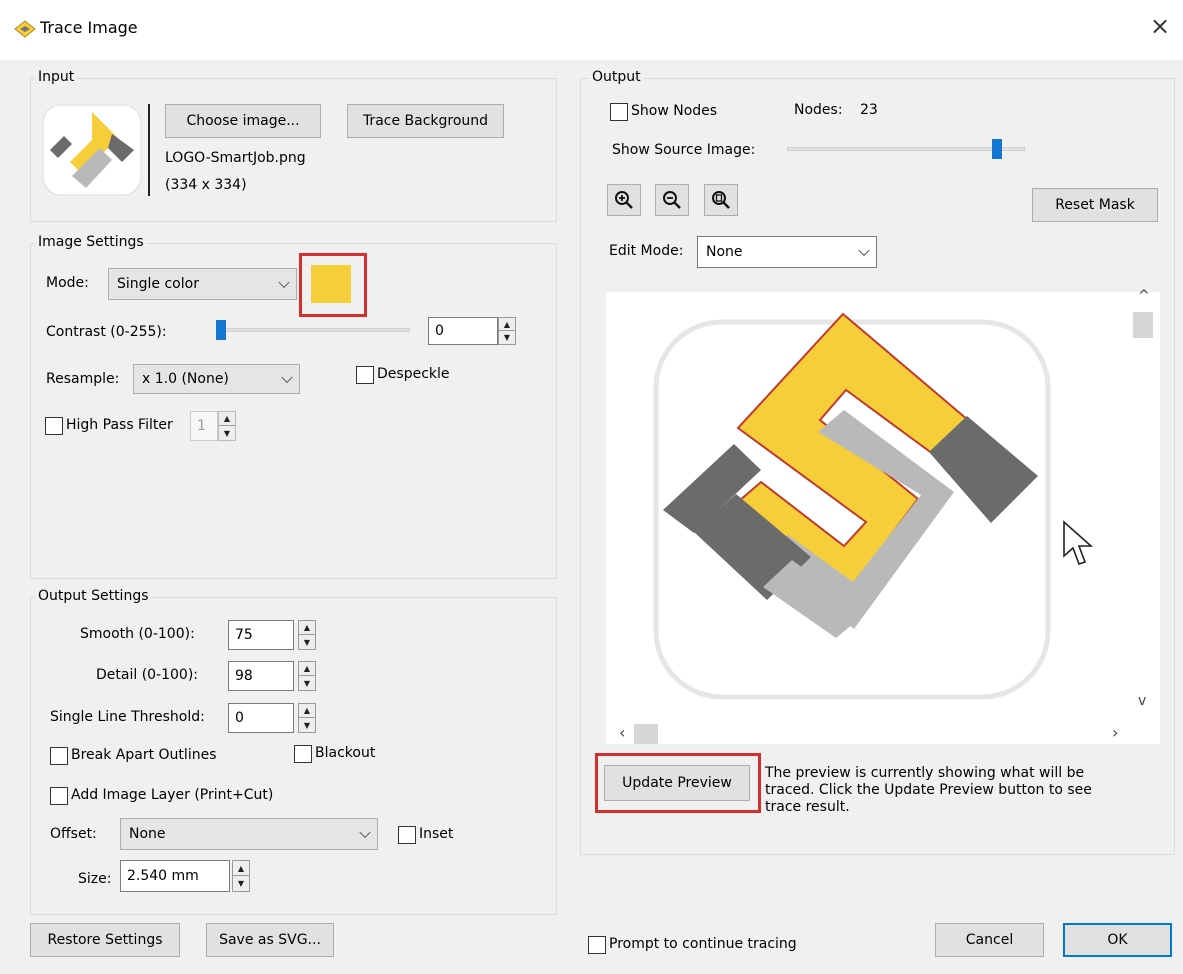 The height and width of the screenshot is (974, 1183). I want to click on high-pass-stepper: ▲ ▼, so click(227, 426).